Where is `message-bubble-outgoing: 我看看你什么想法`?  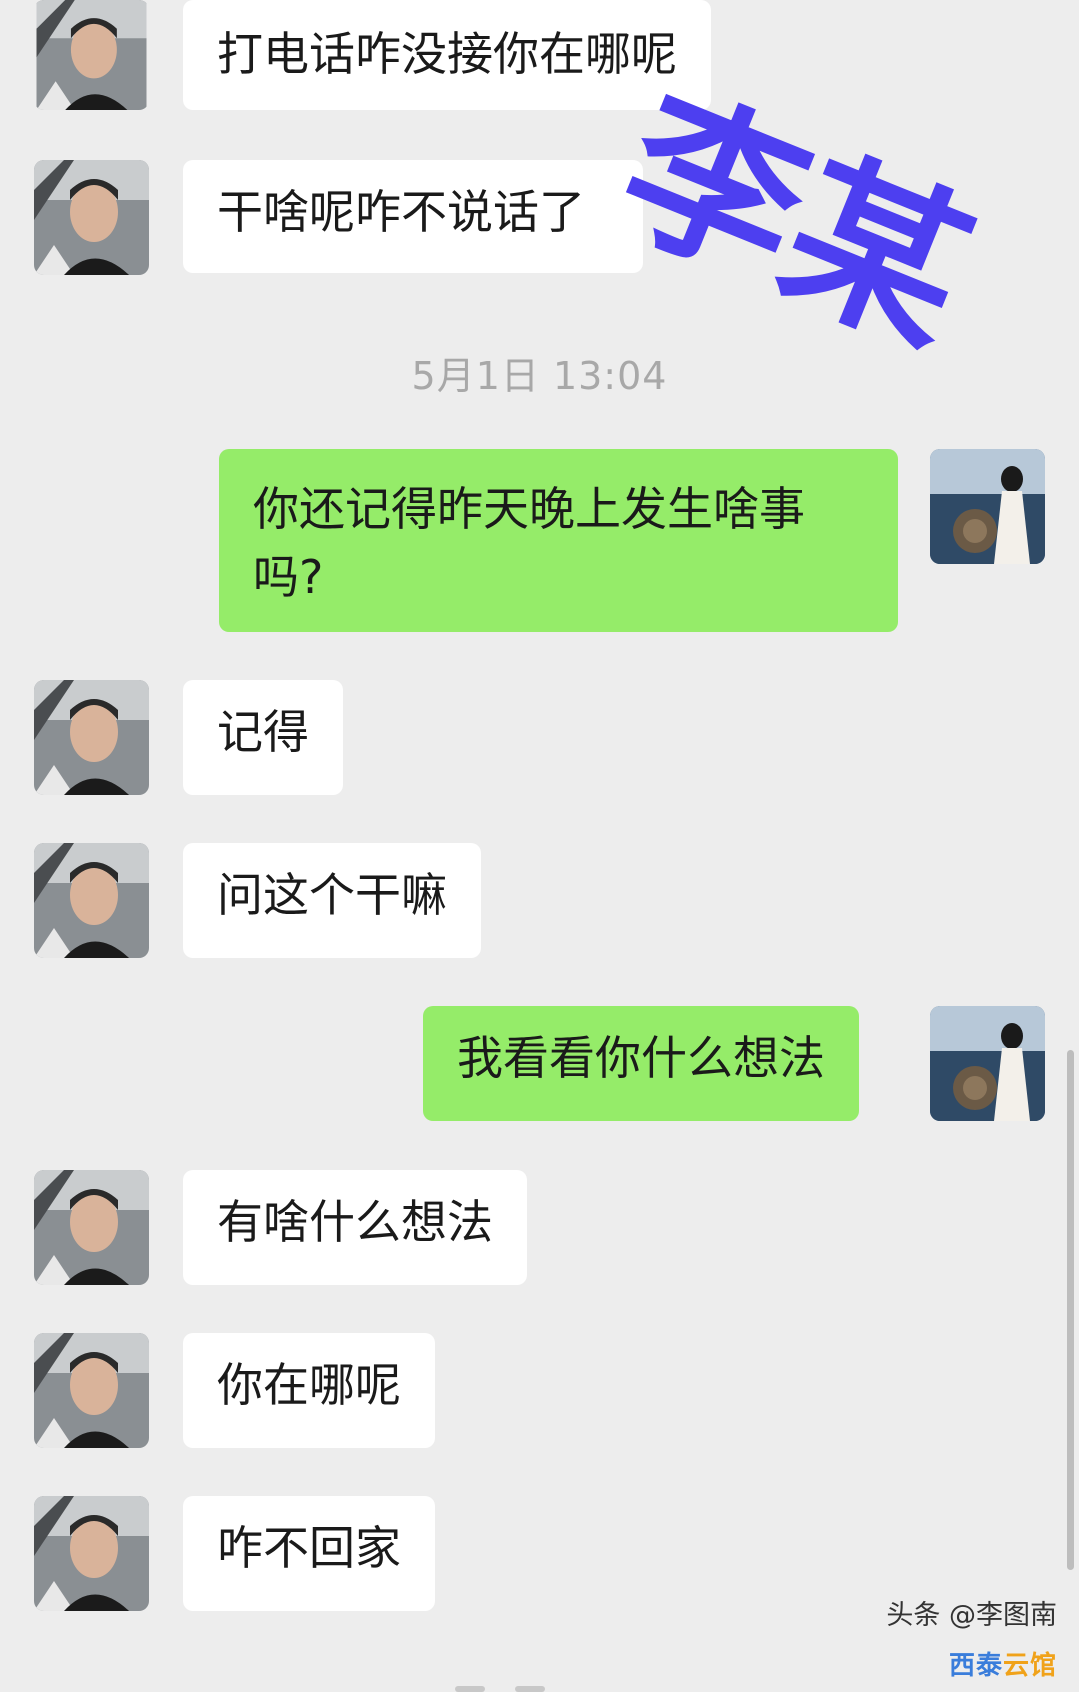
message-bubble-outgoing: 我看看你什么想法 is located at coordinates (641, 1063).